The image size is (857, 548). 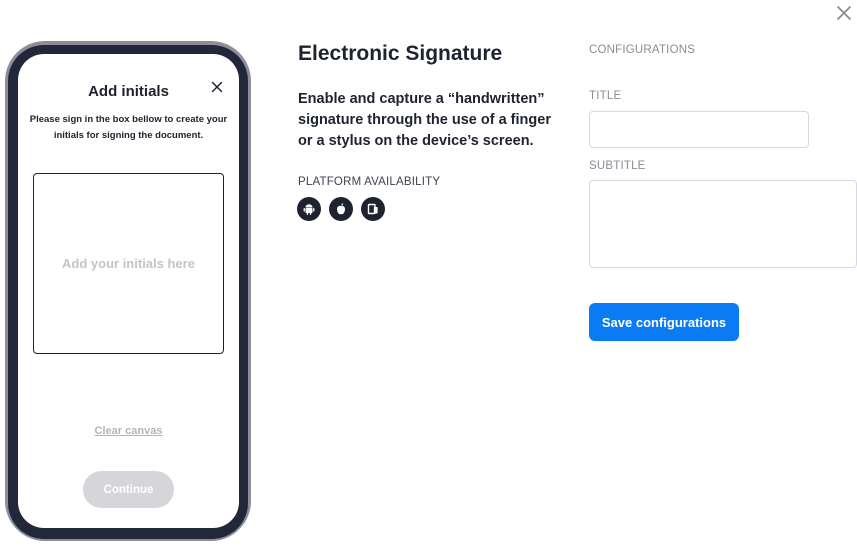 I want to click on feature-title: Electronic Signature, so click(x=400, y=53).